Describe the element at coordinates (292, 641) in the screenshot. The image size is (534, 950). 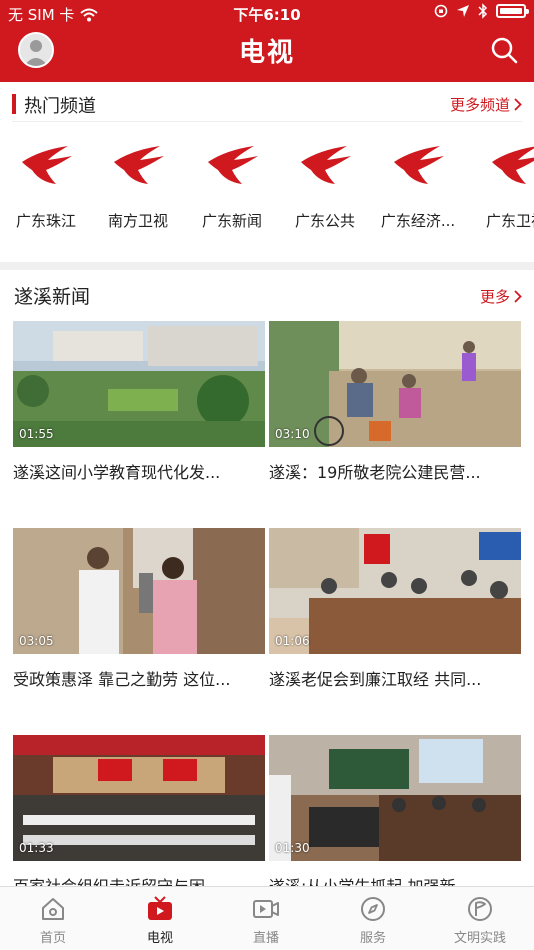
I see `video-duration: 01:06` at that location.